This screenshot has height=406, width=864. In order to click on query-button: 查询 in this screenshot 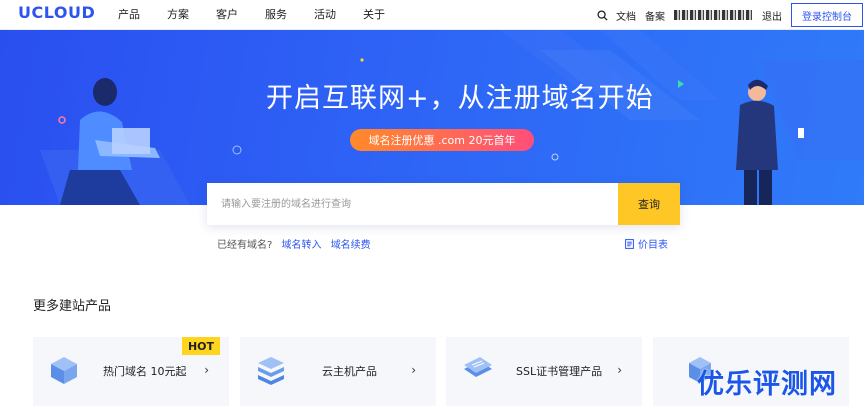, I will do `click(649, 204)`.